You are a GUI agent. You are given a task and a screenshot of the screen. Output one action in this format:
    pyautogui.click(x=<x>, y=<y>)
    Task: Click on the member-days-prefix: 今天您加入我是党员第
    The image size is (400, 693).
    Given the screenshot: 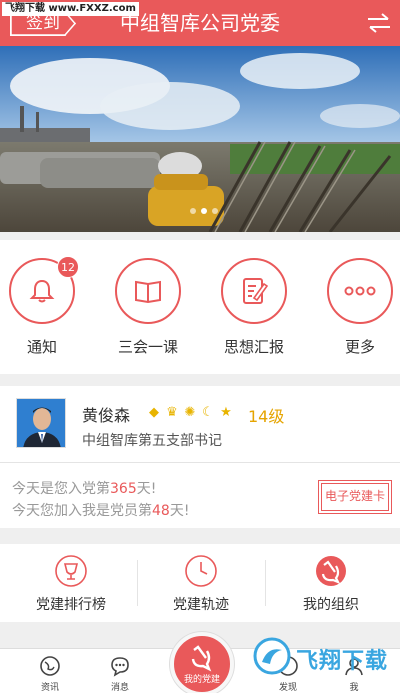 What is the action you would take?
    pyautogui.click(x=82, y=511)
    